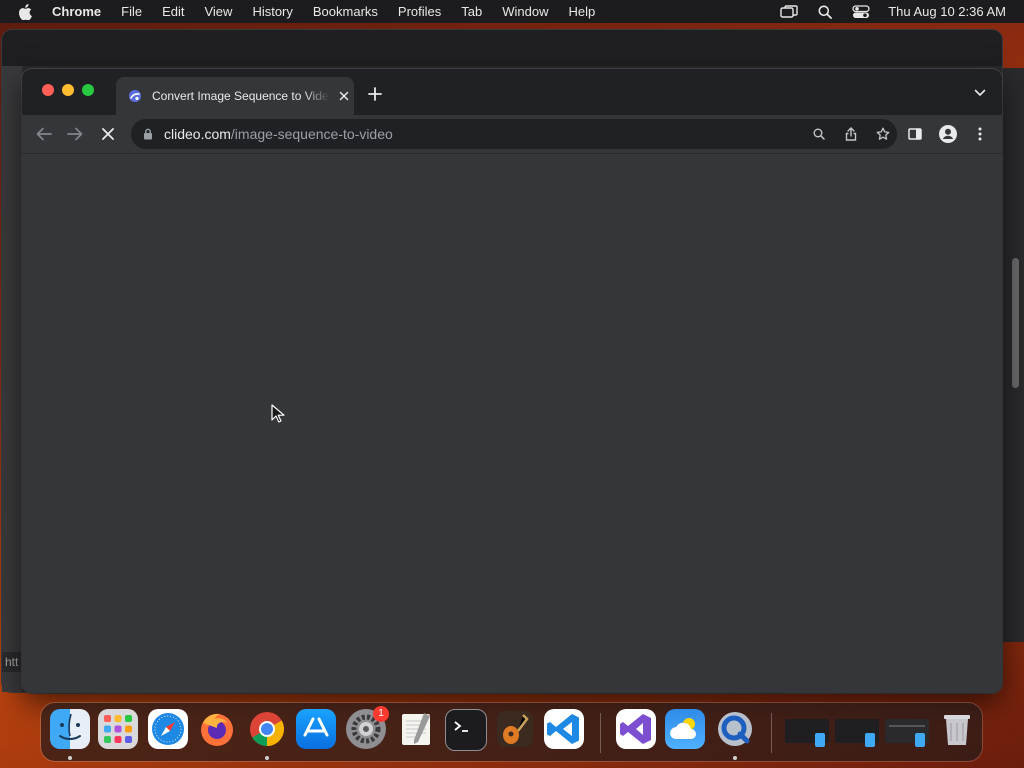 This screenshot has width=1024, height=768. What do you see at coordinates (419, 11) in the screenshot?
I see `menu-profiles: Profiles` at bounding box center [419, 11].